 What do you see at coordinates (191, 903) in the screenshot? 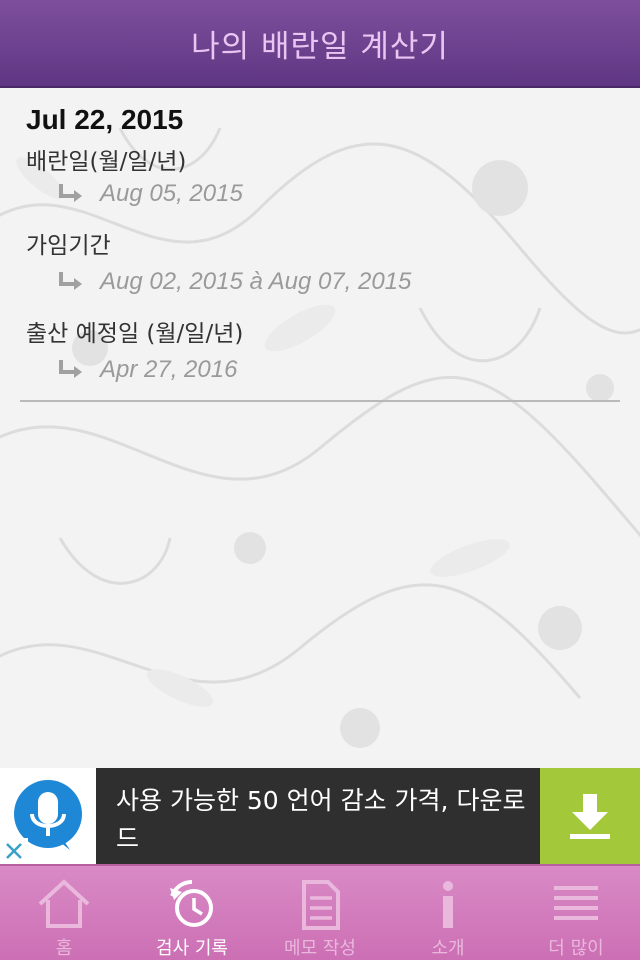
I see `history-icon` at bounding box center [191, 903].